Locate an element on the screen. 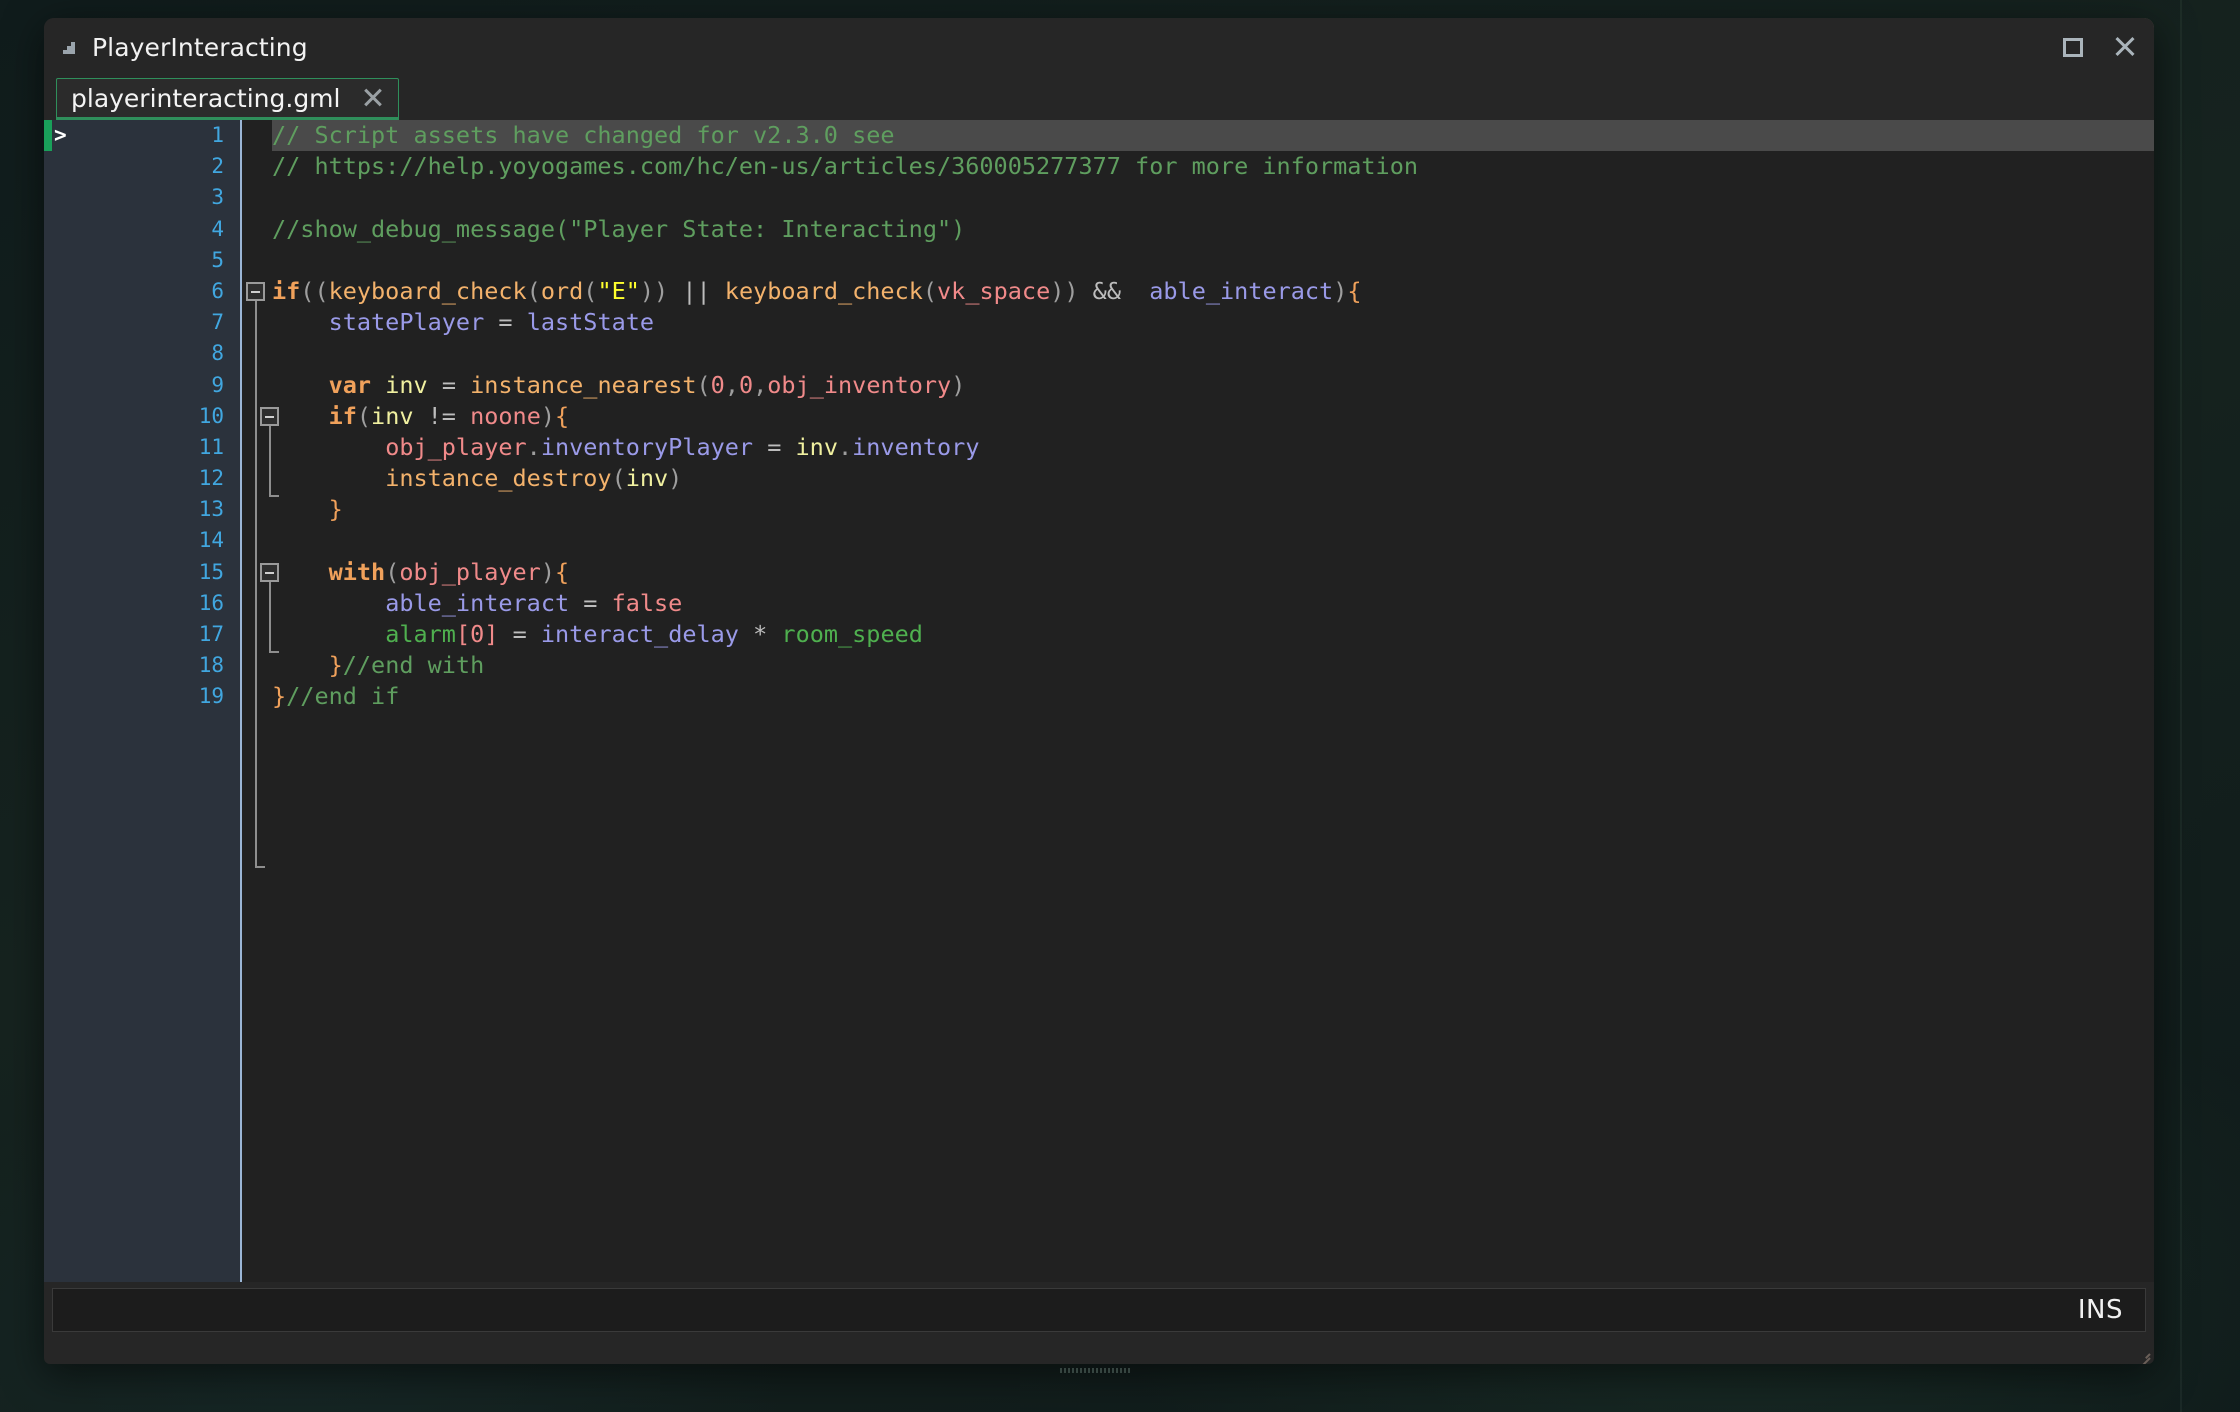 This screenshot has width=2240, height=1412. line-number: 4 is located at coordinates (217, 228).